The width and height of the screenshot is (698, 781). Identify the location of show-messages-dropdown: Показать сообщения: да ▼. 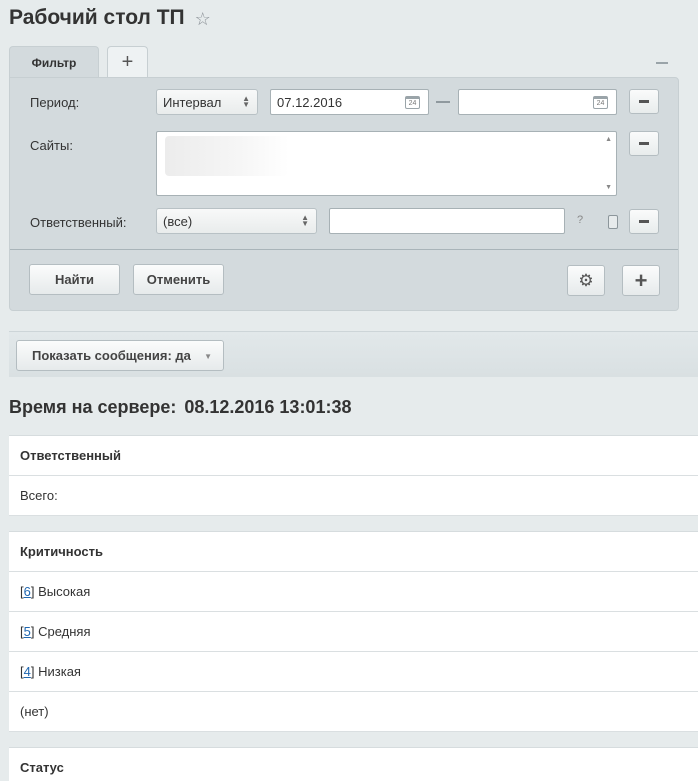
(120, 355).